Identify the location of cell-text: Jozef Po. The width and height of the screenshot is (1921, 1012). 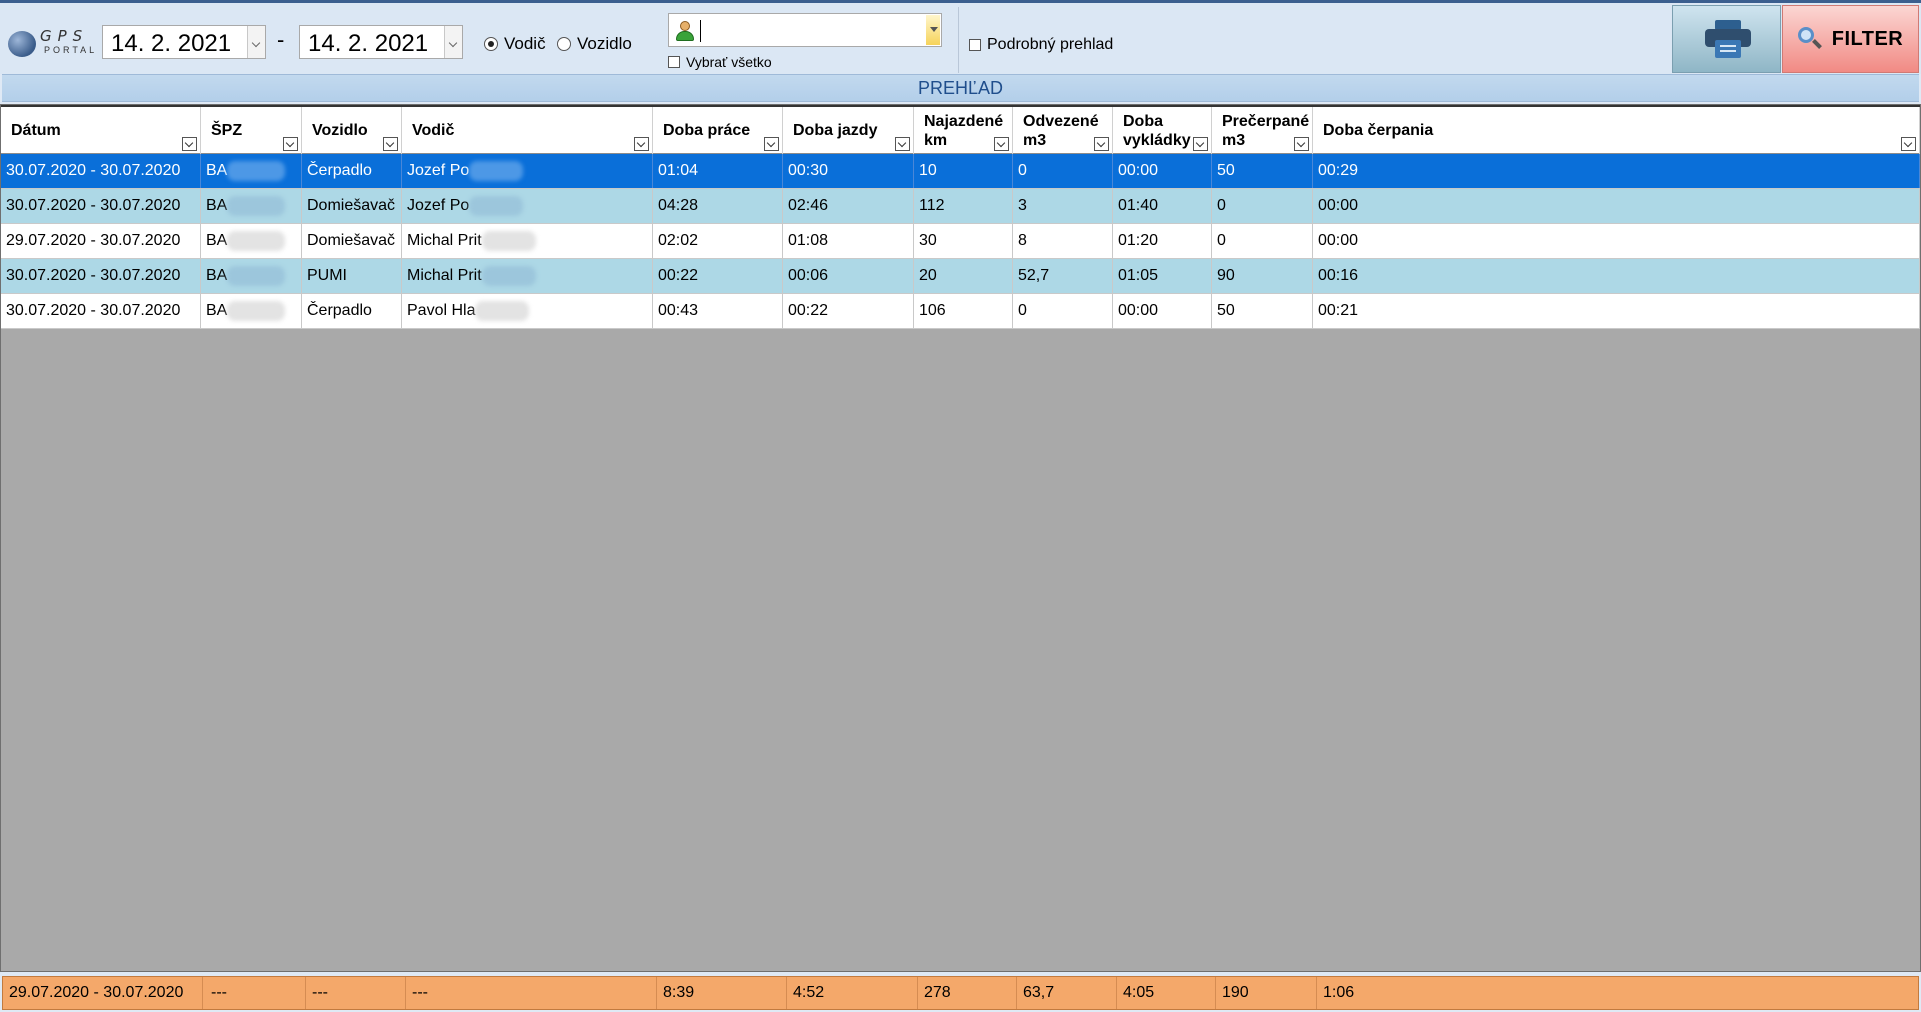
(438, 205).